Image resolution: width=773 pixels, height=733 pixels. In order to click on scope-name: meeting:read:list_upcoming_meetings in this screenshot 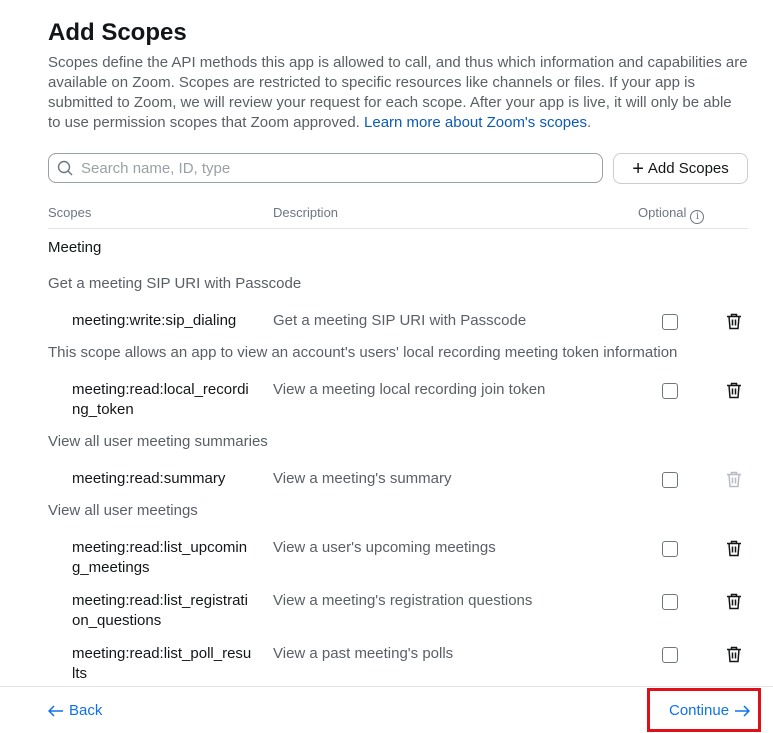, I will do `click(160, 557)`.